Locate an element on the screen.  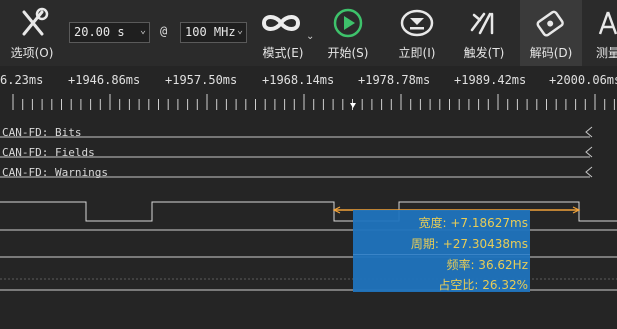
trigger-button: 触发(T) is located at coordinates (484, 33).